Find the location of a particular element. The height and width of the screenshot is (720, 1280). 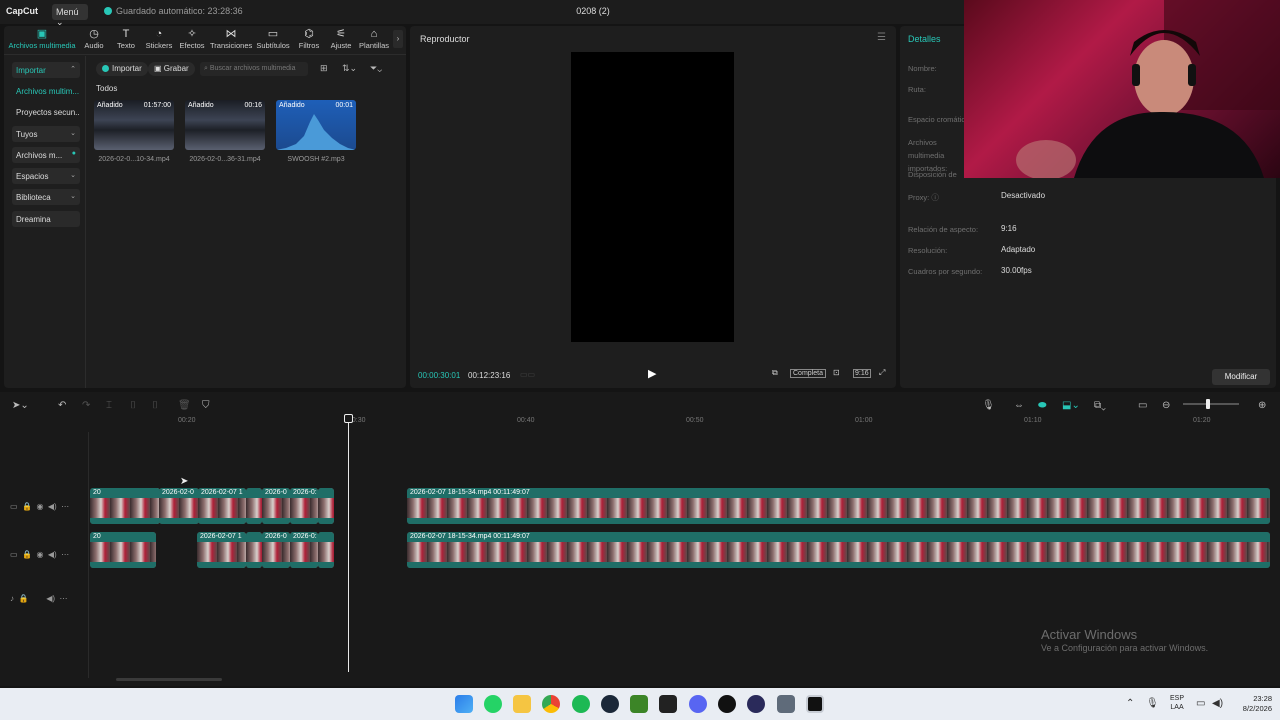

split-left-icon: ⌷ is located at coordinates (133, 405).